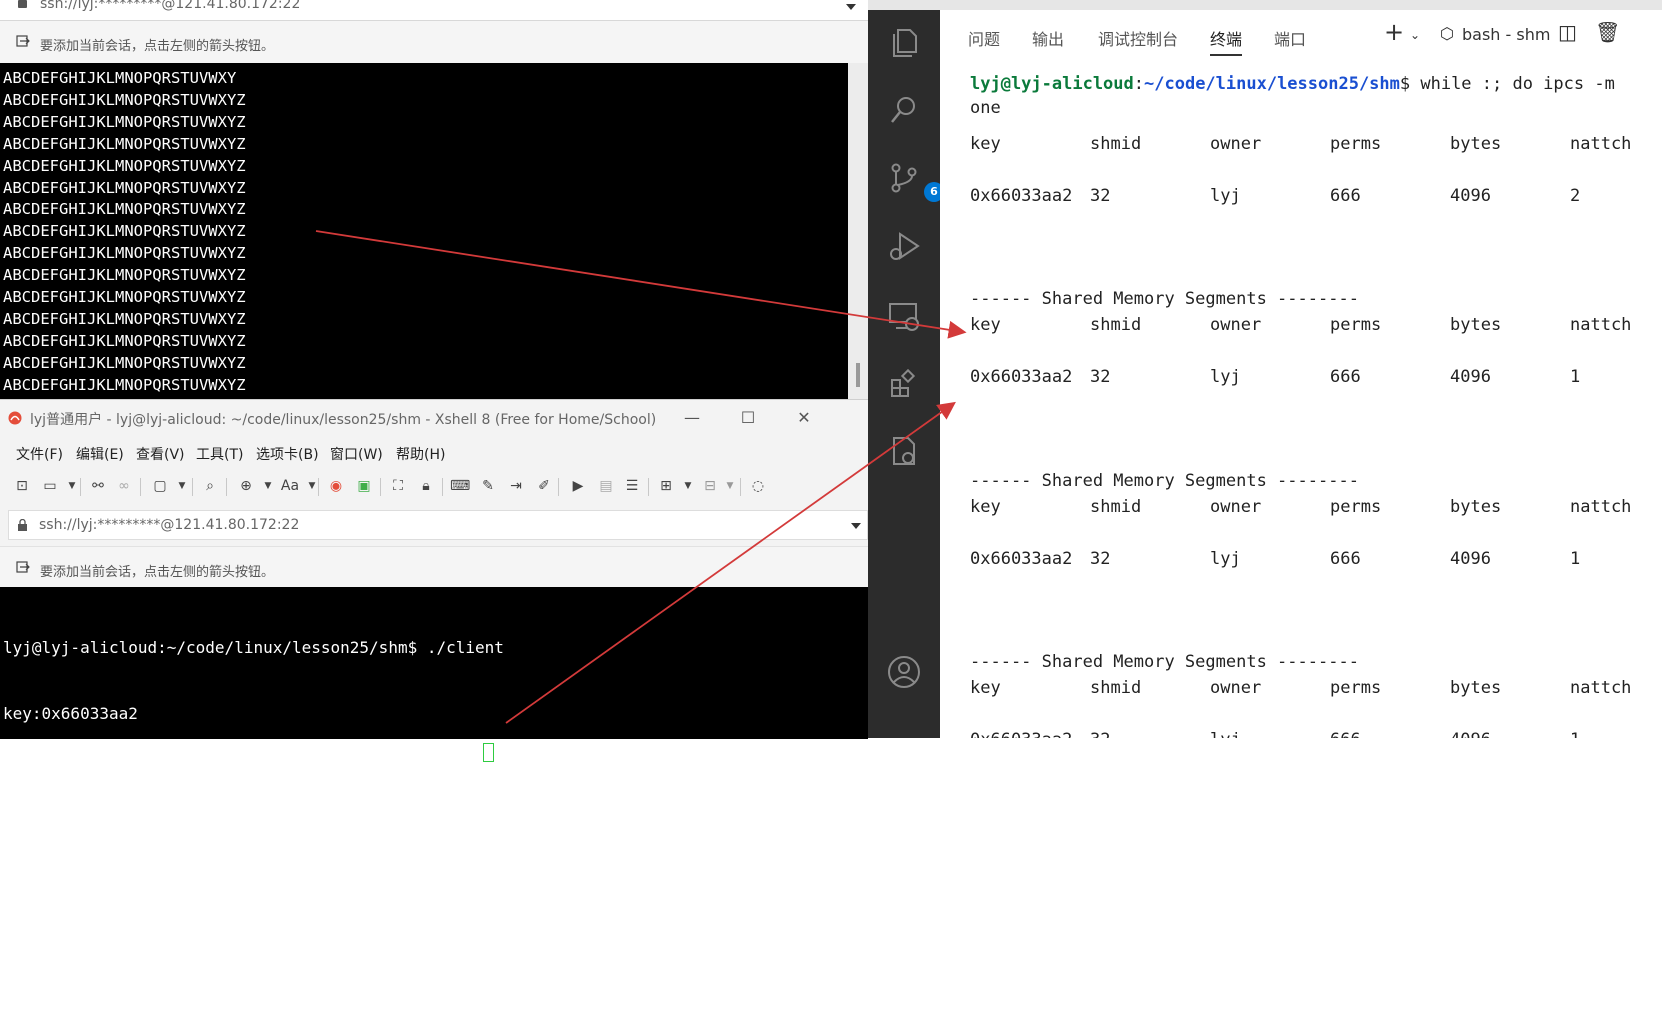 This screenshot has height=1033, width=1662. I want to click on log-icon: ☰, so click(632, 486).